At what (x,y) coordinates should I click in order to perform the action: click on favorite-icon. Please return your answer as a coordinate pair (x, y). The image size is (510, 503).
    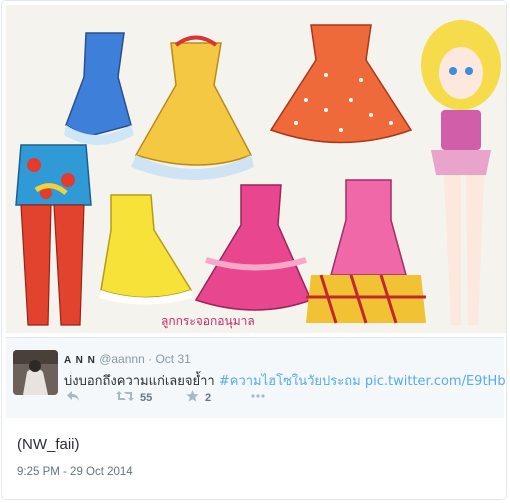
    Looking at the image, I should click on (192, 397).